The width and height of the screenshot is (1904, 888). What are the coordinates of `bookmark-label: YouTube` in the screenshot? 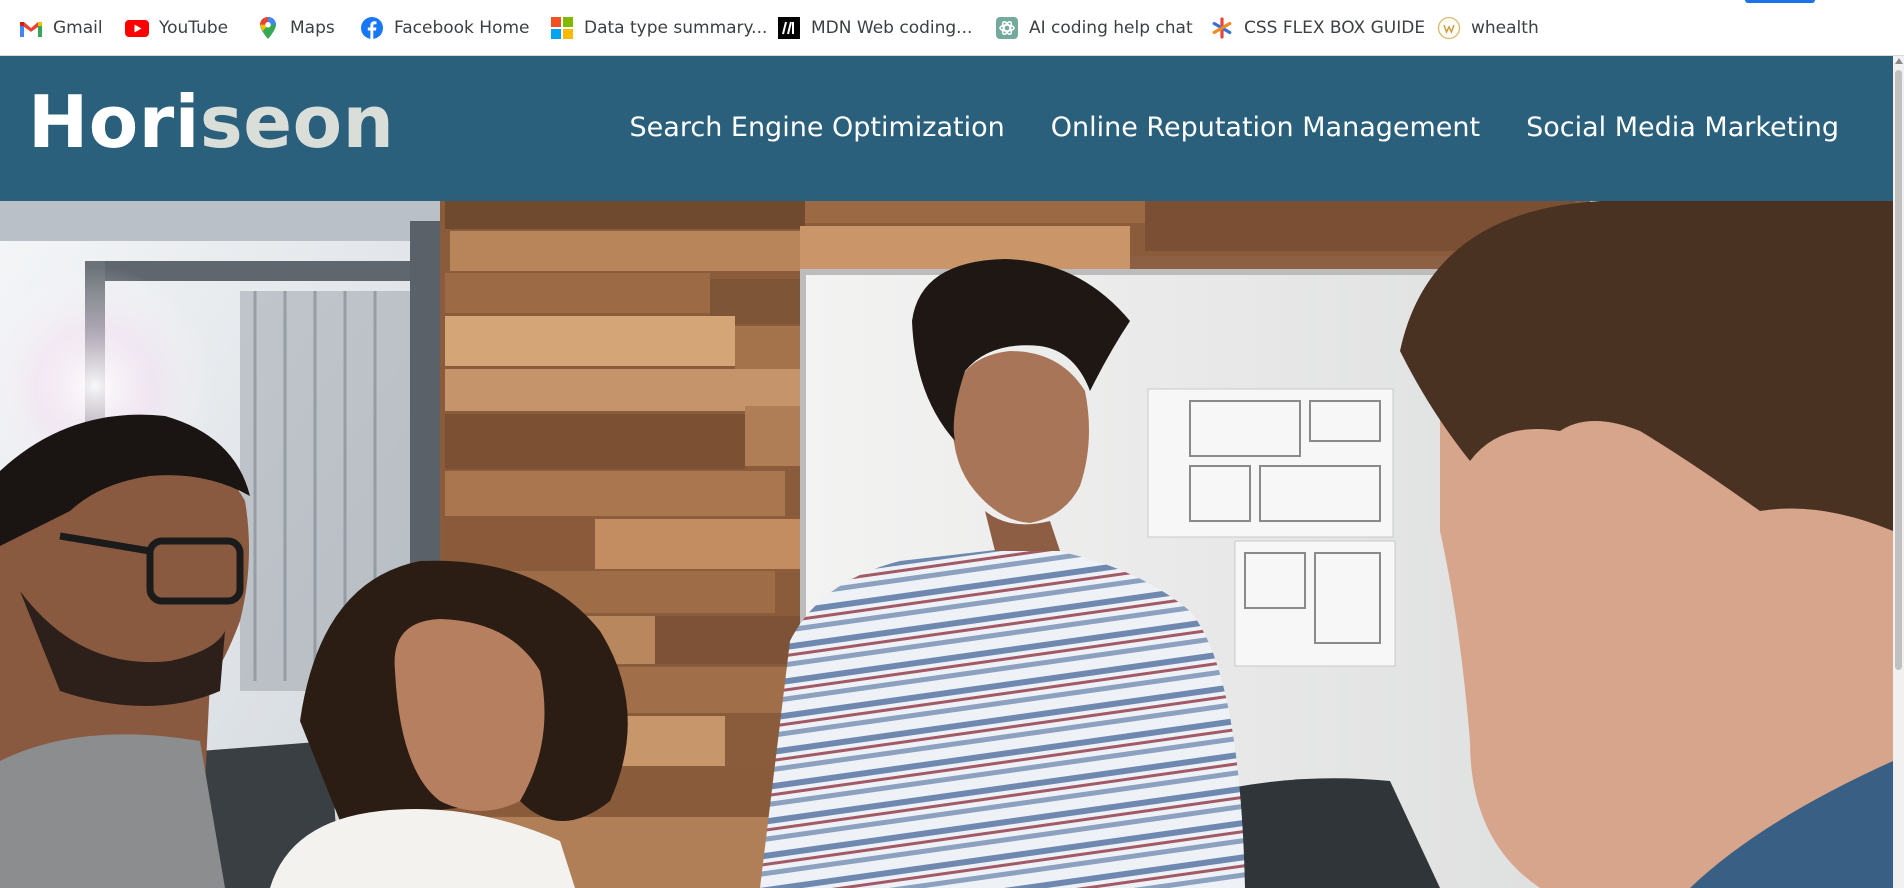 It's located at (194, 28).